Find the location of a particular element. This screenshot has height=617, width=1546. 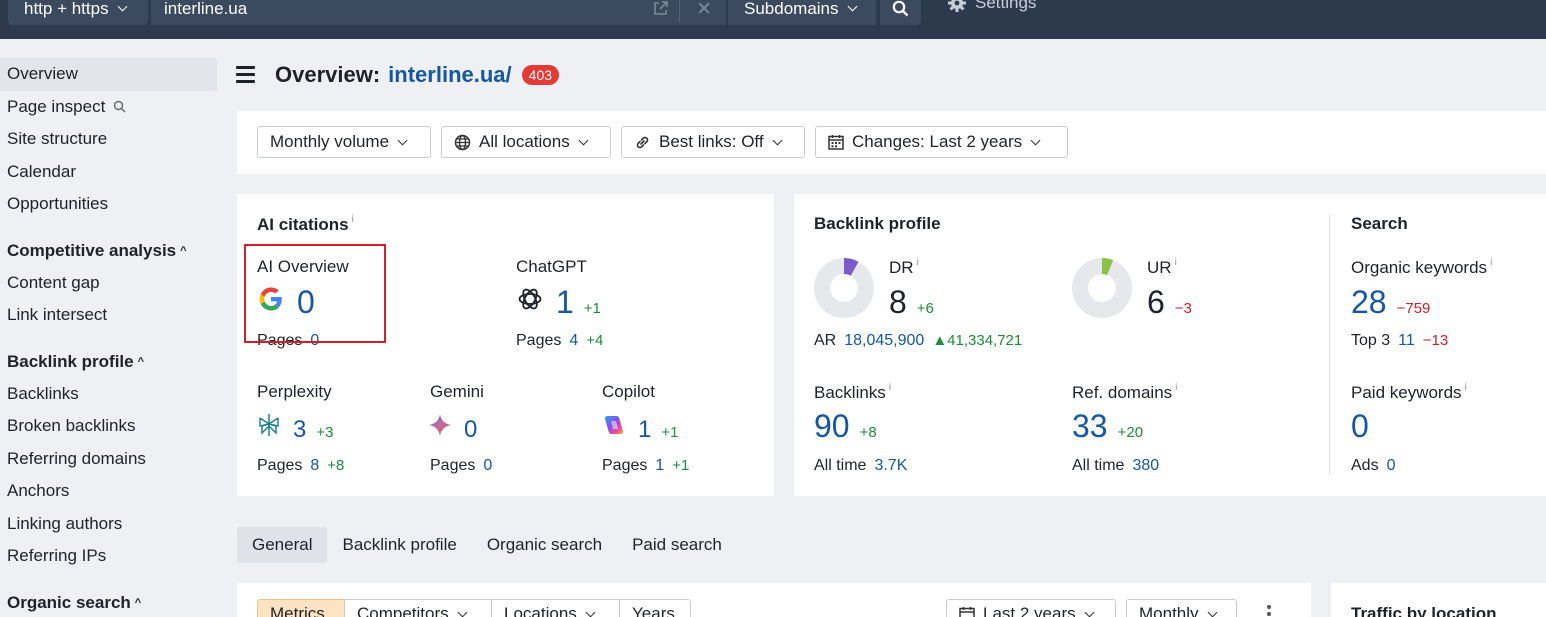

sidebar-item-content-gap: Content gap is located at coordinates (108, 283).